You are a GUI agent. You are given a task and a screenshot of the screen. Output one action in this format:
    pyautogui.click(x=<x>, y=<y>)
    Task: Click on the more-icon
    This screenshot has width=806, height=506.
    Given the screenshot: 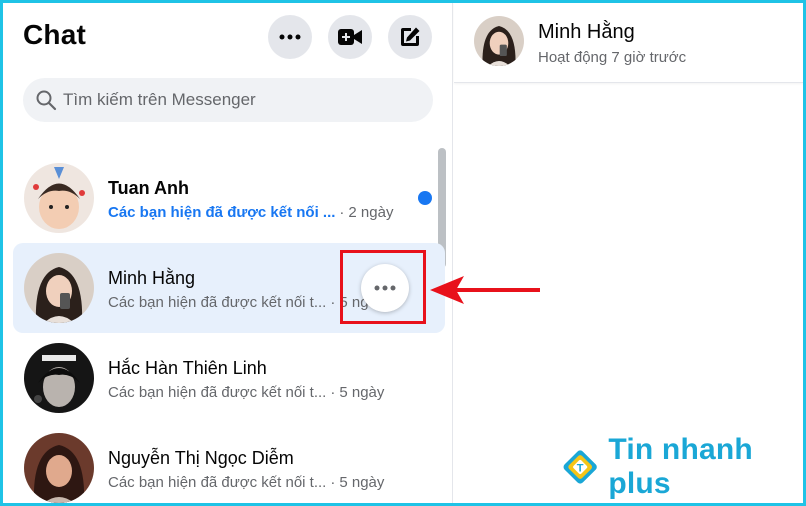 What is the action you would take?
    pyautogui.click(x=290, y=37)
    